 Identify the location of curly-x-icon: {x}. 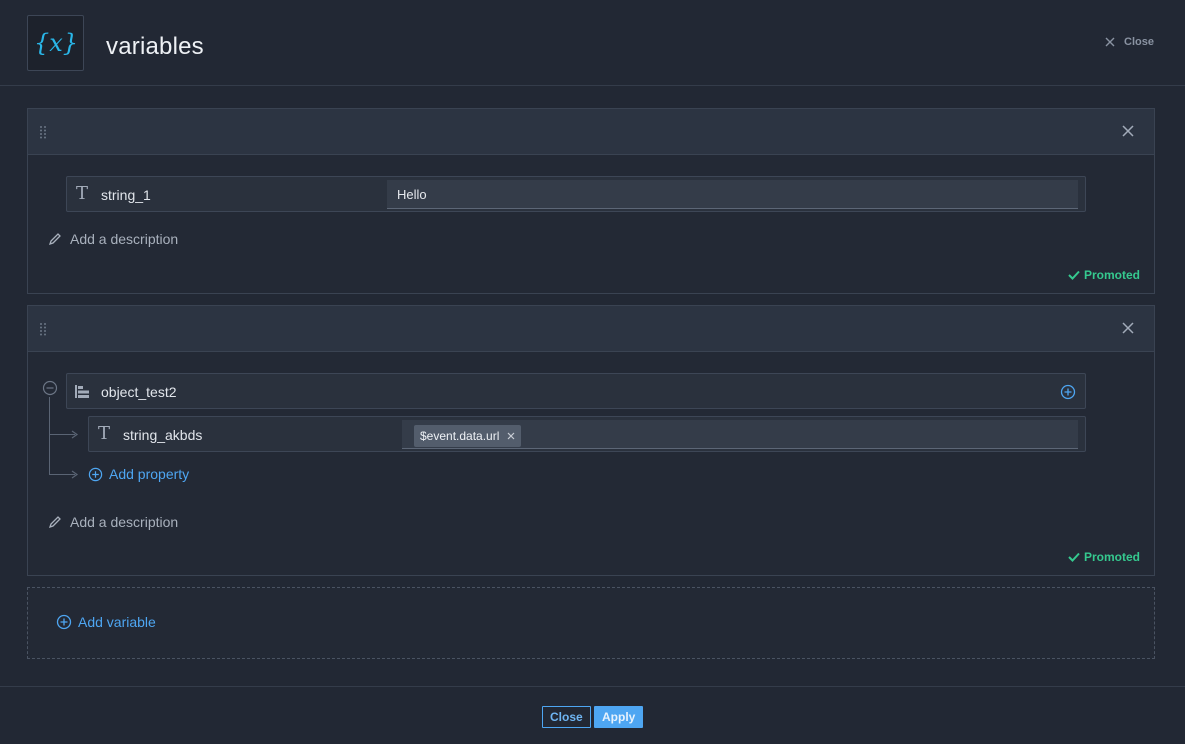
(56, 43).